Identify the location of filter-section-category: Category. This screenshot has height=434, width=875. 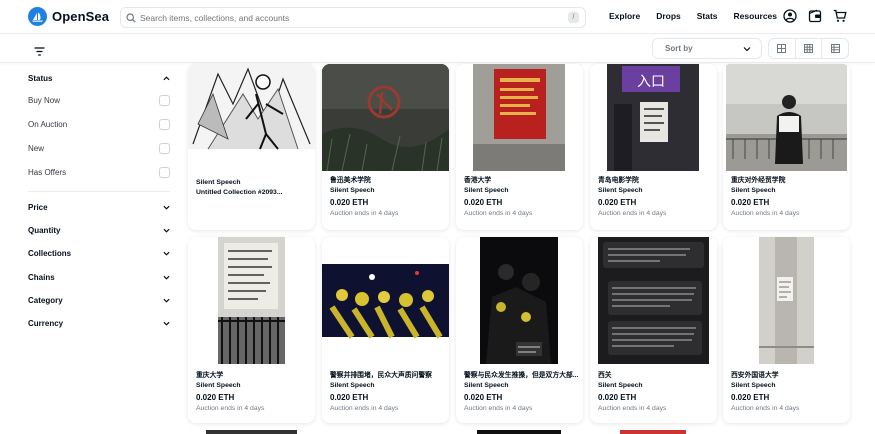
(99, 300).